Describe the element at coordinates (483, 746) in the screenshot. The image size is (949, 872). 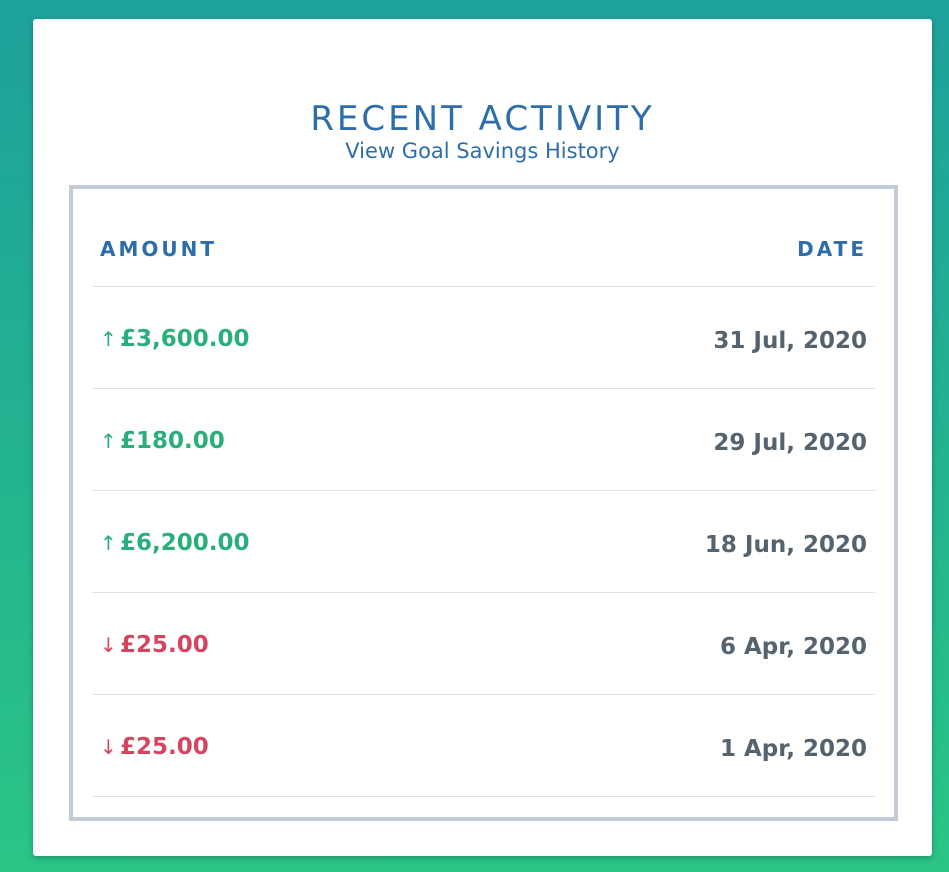
I see `table-row: ↓ £25.00 1 Apr, 2020` at that location.